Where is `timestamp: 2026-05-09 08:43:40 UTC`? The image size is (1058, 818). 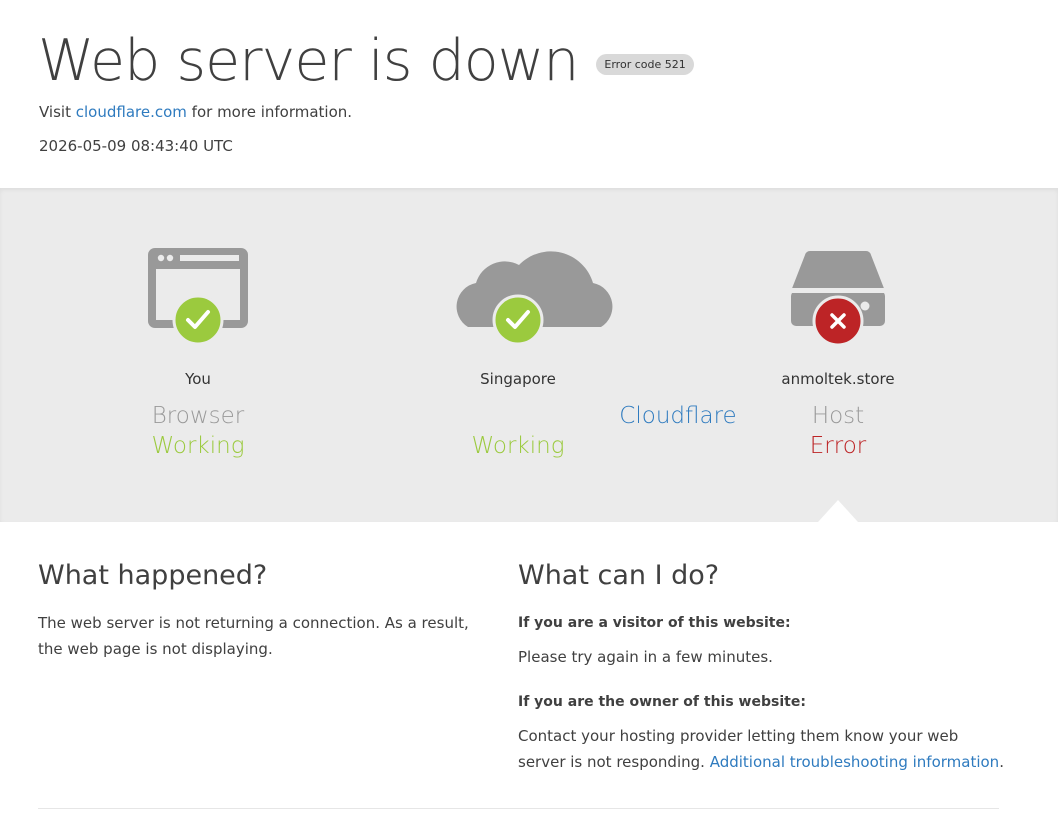 timestamp: 2026-05-09 08:43:40 UTC is located at coordinates (136, 146).